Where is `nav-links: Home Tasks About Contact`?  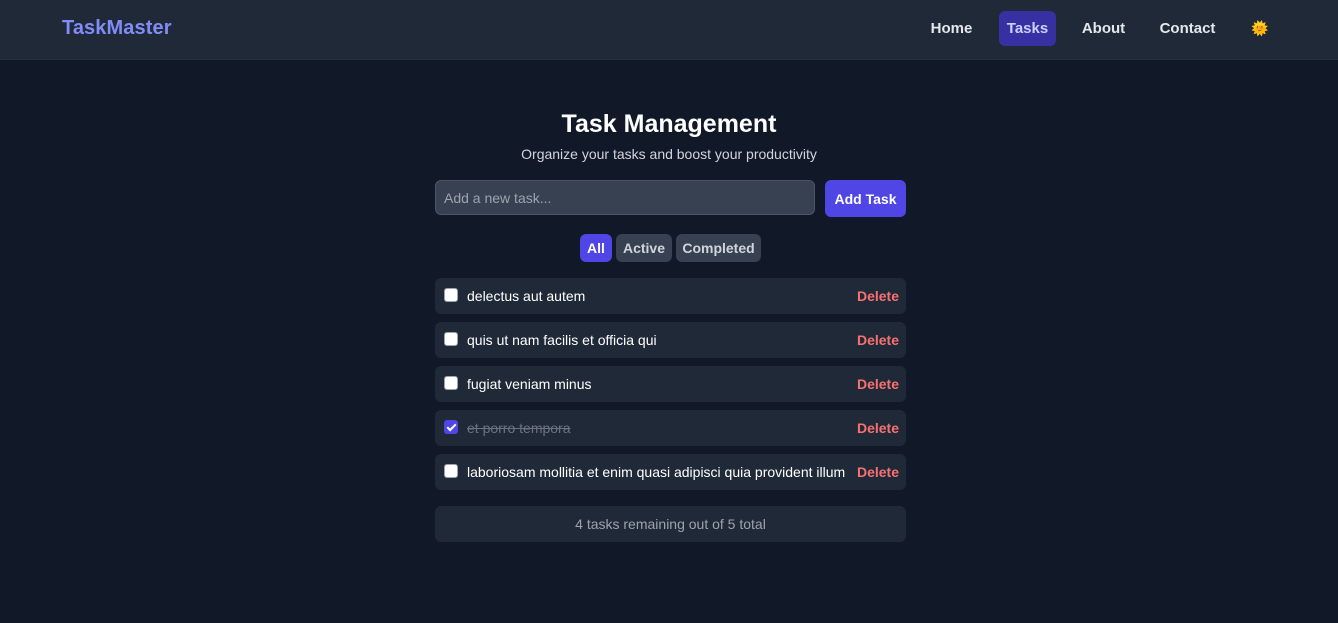 nav-links: Home Tasks About Contact is located at coordinates (669, 28).